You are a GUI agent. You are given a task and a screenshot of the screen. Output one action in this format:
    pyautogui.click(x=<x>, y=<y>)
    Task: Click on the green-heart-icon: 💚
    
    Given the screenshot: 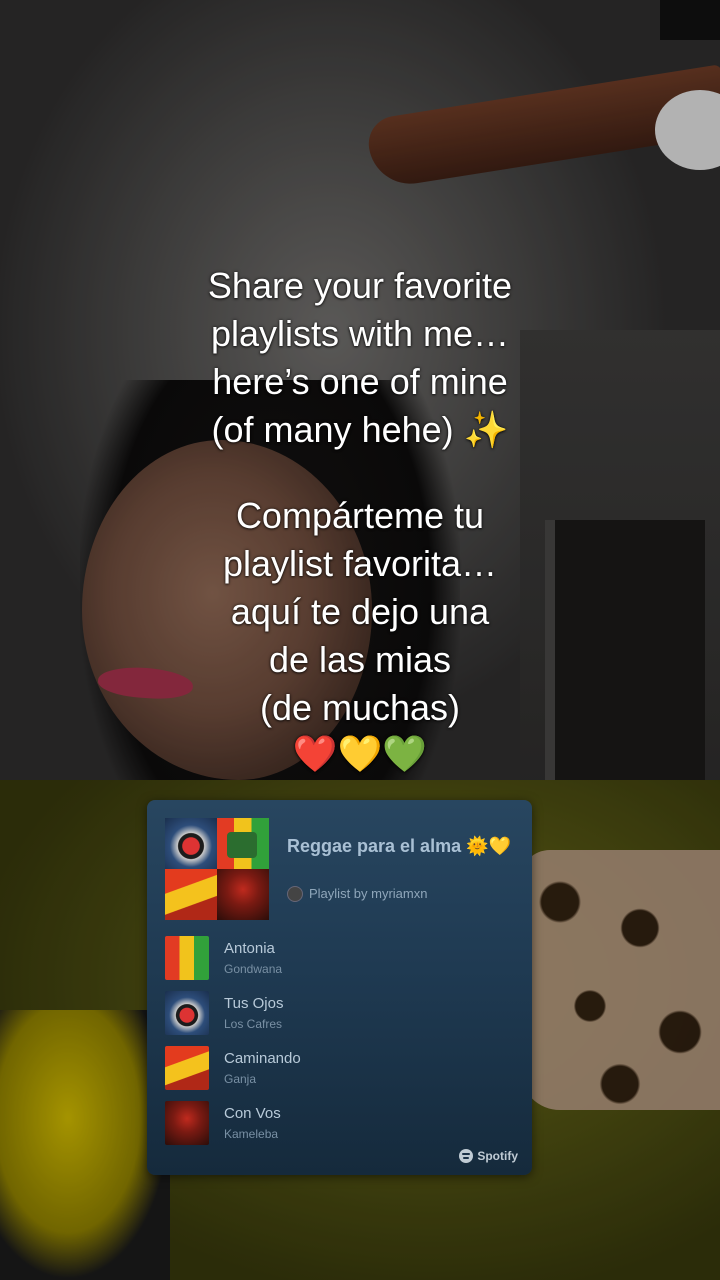 What is the action you would take?
    pyautogui.click(x=405, y=753)
    